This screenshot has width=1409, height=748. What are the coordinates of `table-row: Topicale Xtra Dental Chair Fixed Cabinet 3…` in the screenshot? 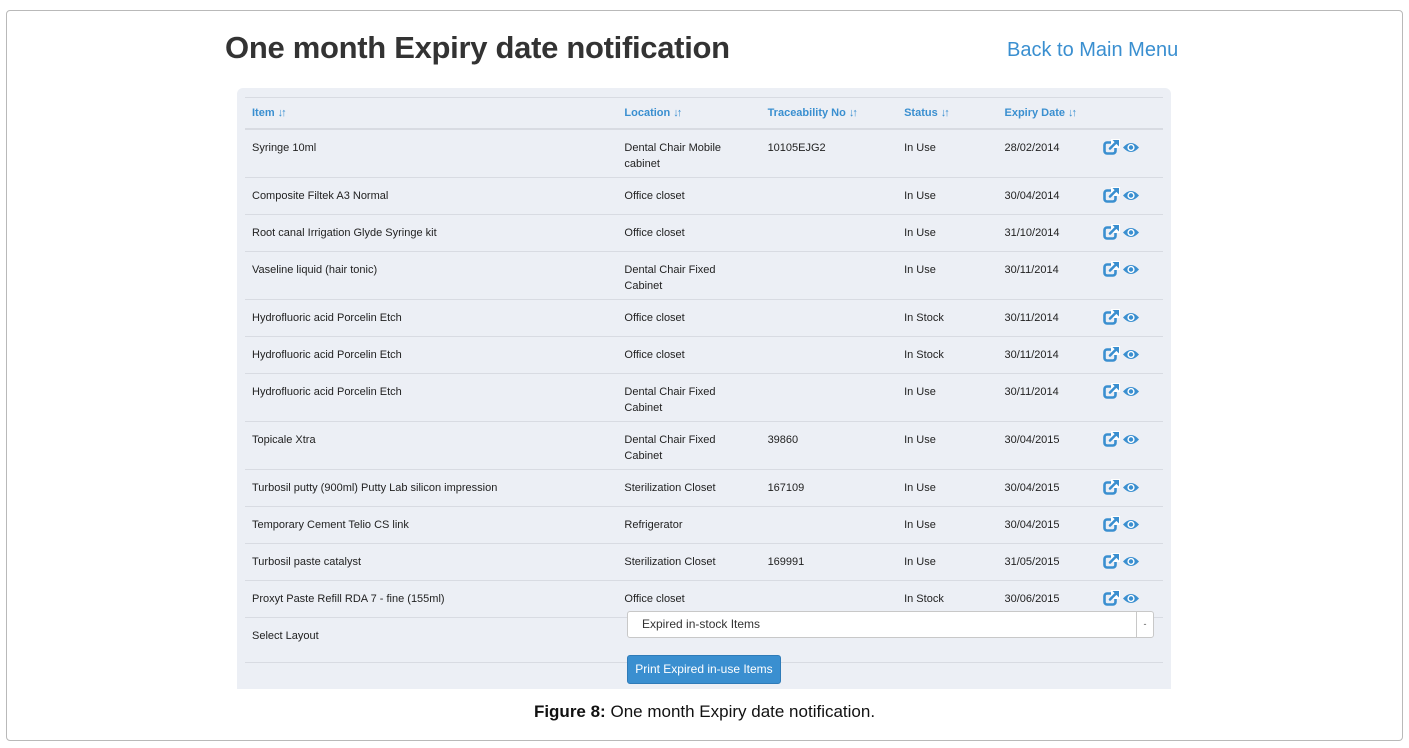 It's located at (704, 445).